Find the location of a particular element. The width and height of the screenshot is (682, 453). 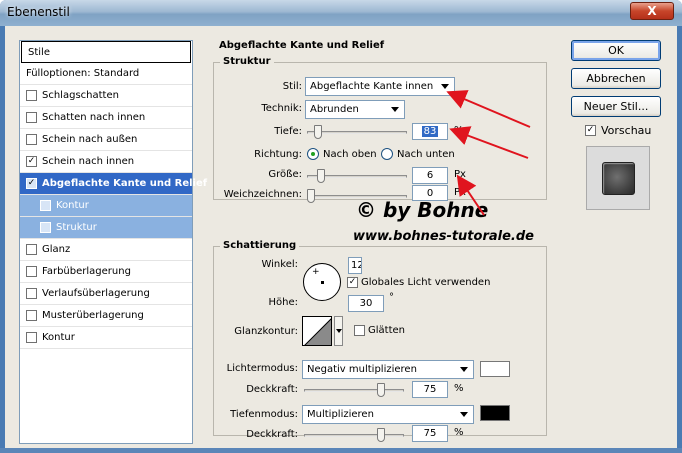

soften-slider-thumb is located at coordinates (311, 196).